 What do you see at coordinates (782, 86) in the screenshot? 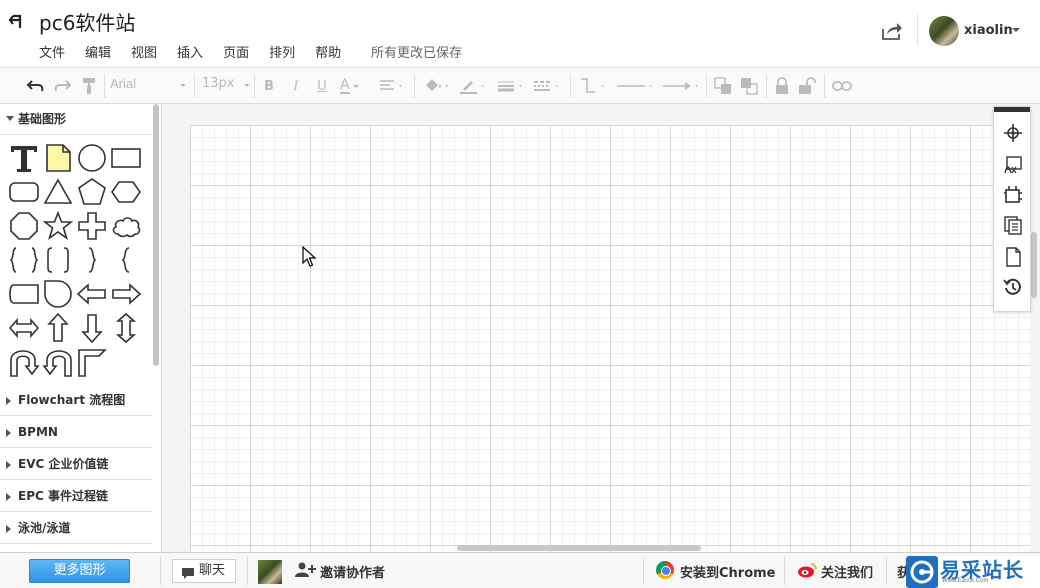
I see `lock-icon` at bounding box center [782, 86].